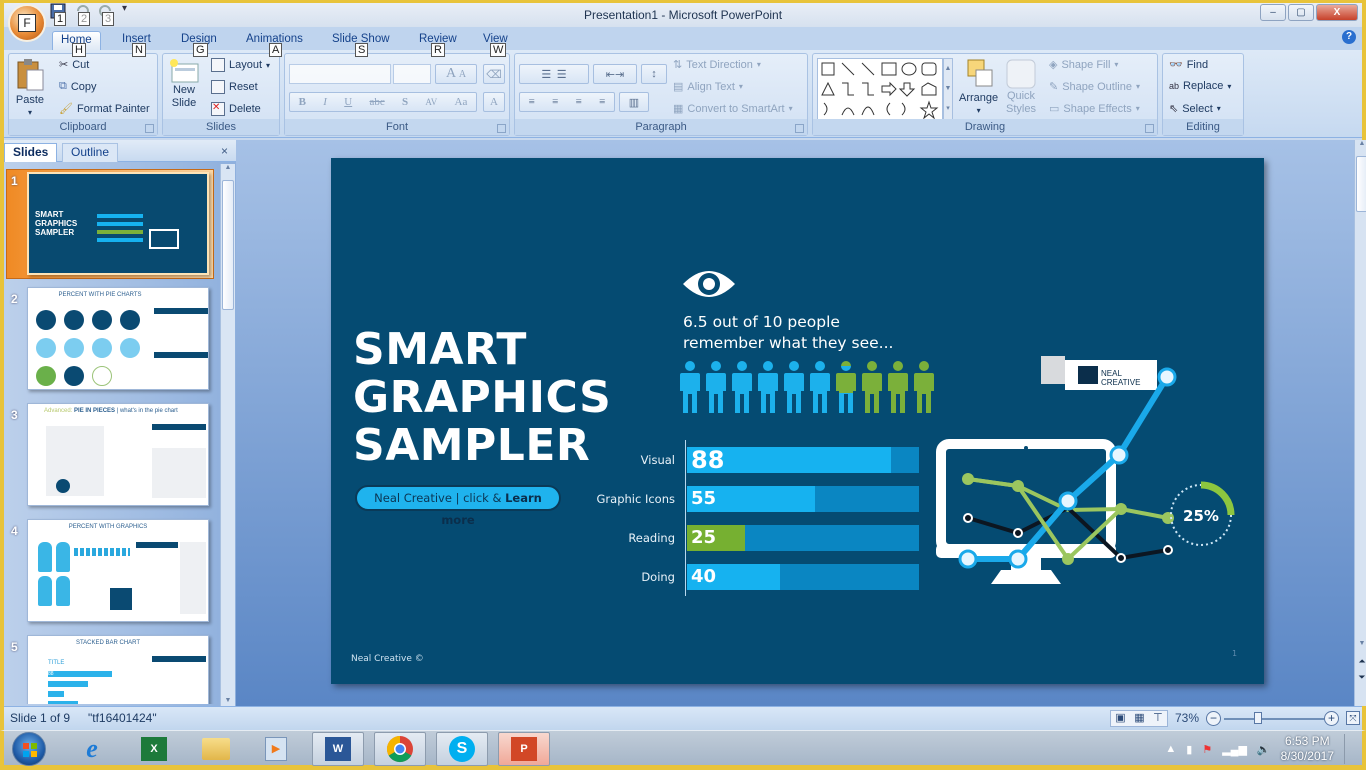  What do you see at coordinates (224, 151) in the screenshot?
I see `close-pane-icon: ×` at bounding box center [224, 151].